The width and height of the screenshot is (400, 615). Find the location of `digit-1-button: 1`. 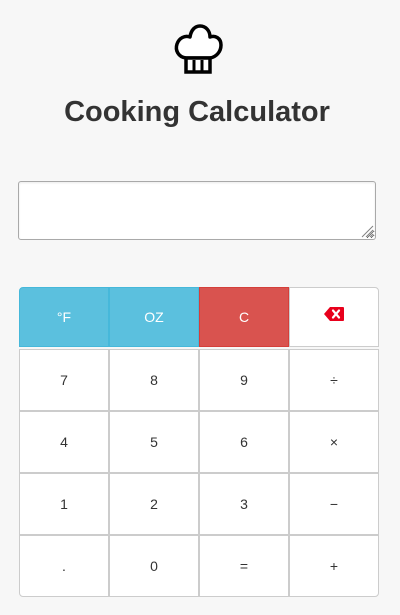

digit-1-button: 1 is located at coordinates (64, 504).